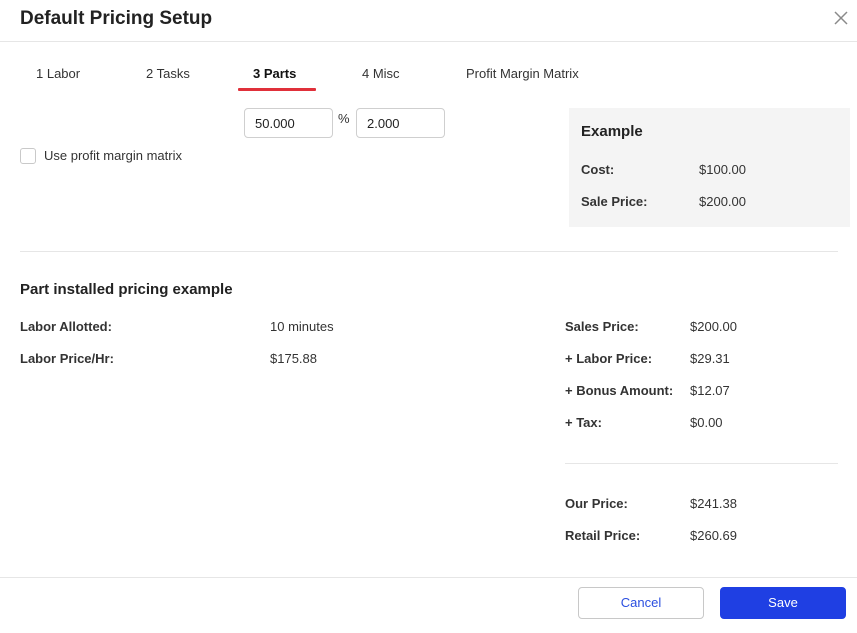 This screenshot has width=857, height=633. I want to click on tax-value: $0.00, so click(706, 422).